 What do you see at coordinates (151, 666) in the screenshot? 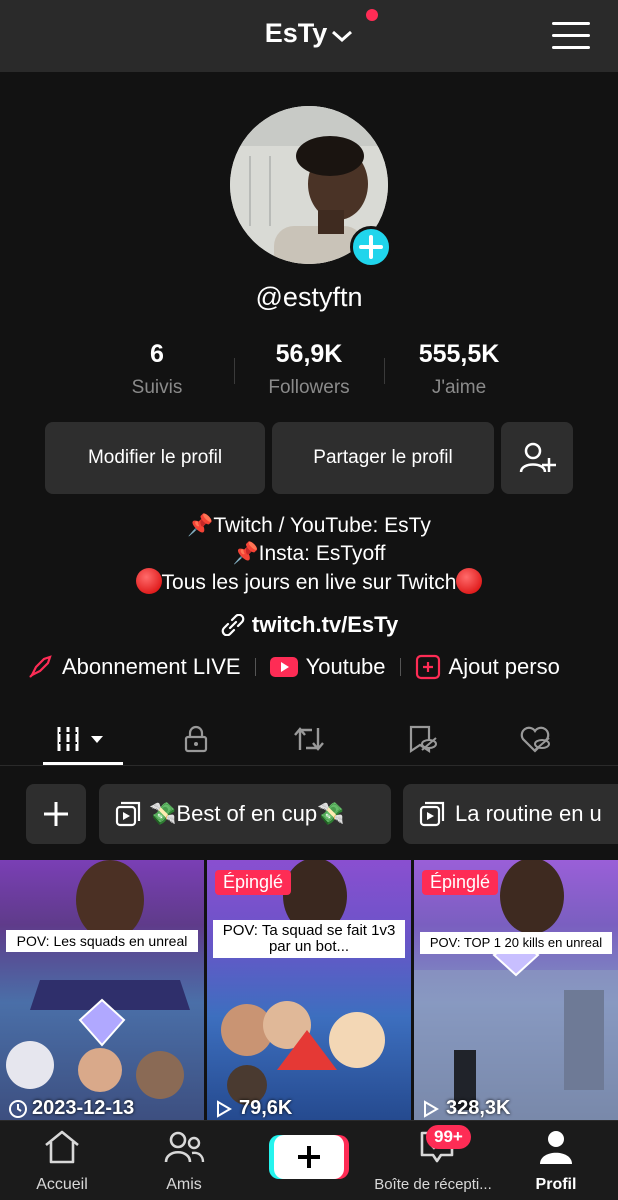
I see `link-label: Abonnement LIVE` at bounding box center [151, 666].